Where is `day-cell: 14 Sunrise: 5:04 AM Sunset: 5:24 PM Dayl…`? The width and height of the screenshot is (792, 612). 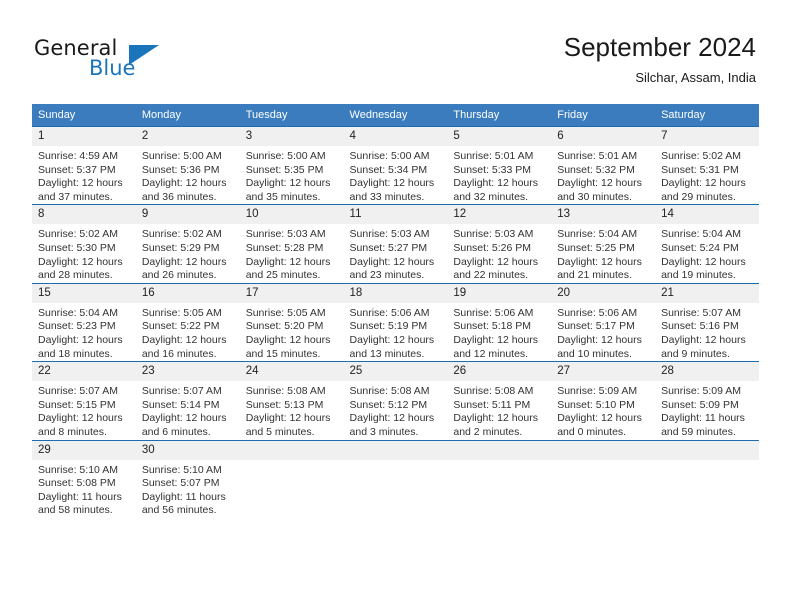
day-cell: 14 Sunrise: 5:04 AM Sunset: 5:24 PM Dayl… is located at coordinates (707, 244).